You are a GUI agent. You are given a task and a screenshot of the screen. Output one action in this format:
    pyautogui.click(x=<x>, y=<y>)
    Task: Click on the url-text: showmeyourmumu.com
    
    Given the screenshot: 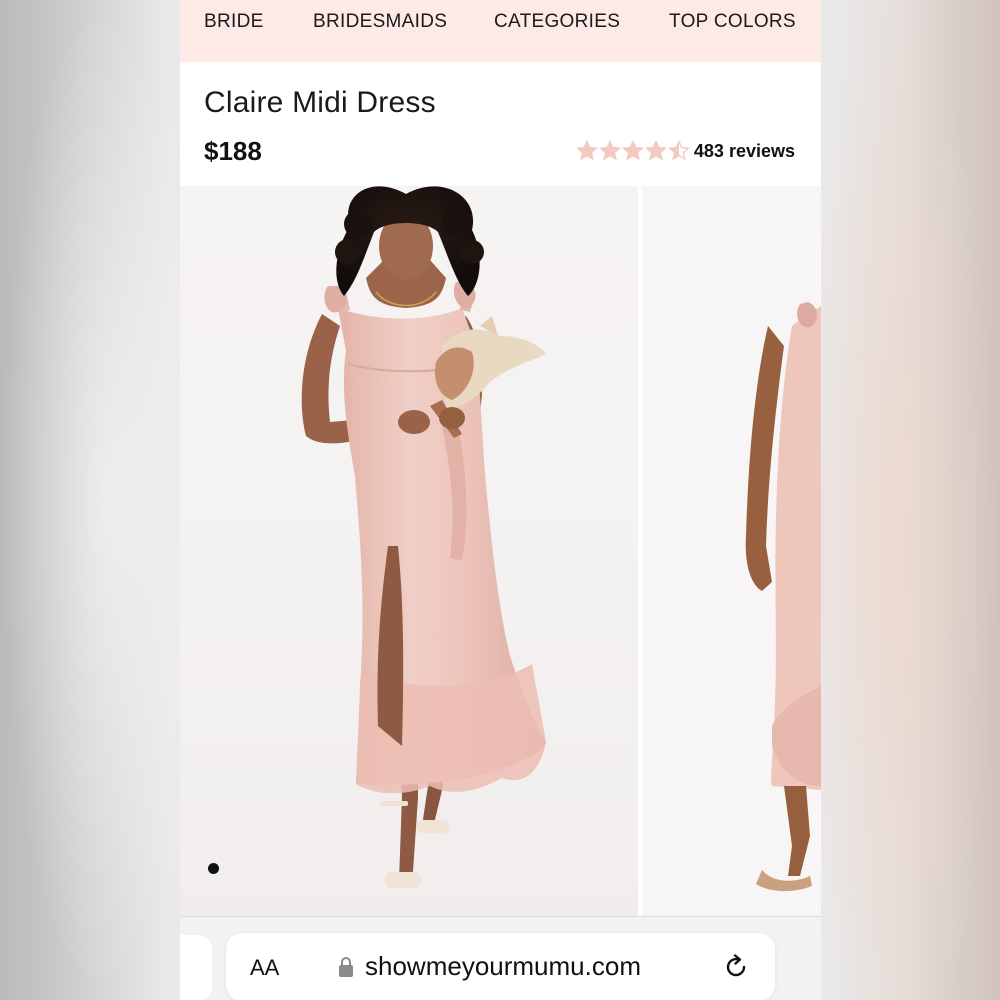 What is the action you would take?
    pyautogui.click(x=503, y=966)
    